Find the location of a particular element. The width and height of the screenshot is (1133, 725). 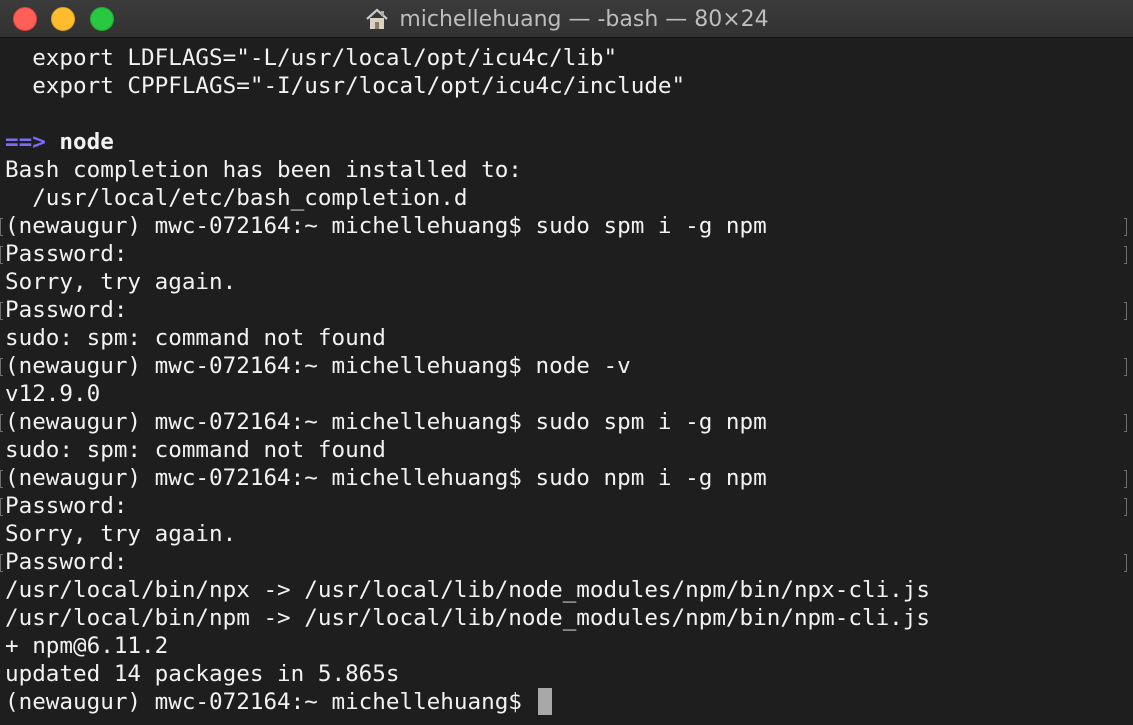

terminal-line: ==> node is located at coordinates (566, 142).